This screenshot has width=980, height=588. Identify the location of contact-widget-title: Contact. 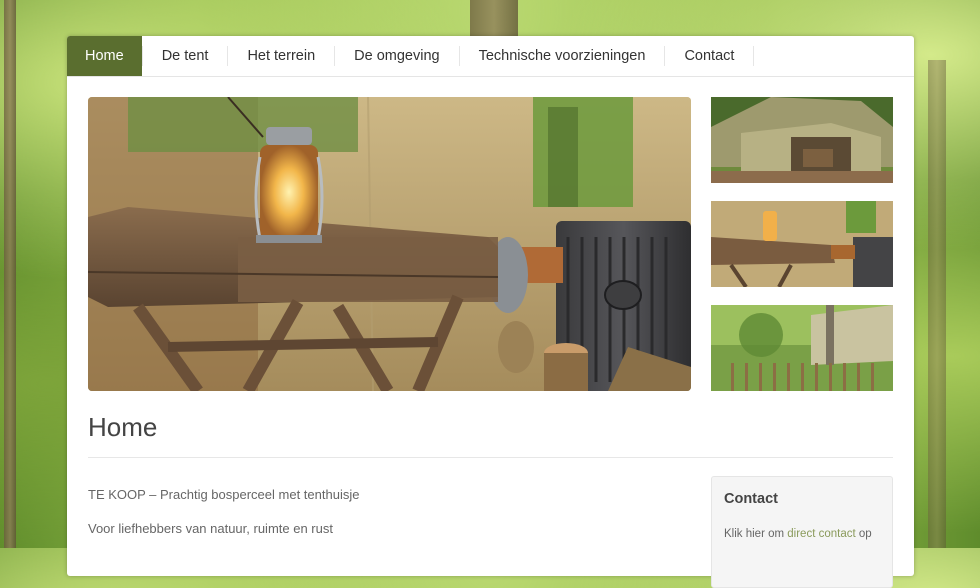
(751, 499).